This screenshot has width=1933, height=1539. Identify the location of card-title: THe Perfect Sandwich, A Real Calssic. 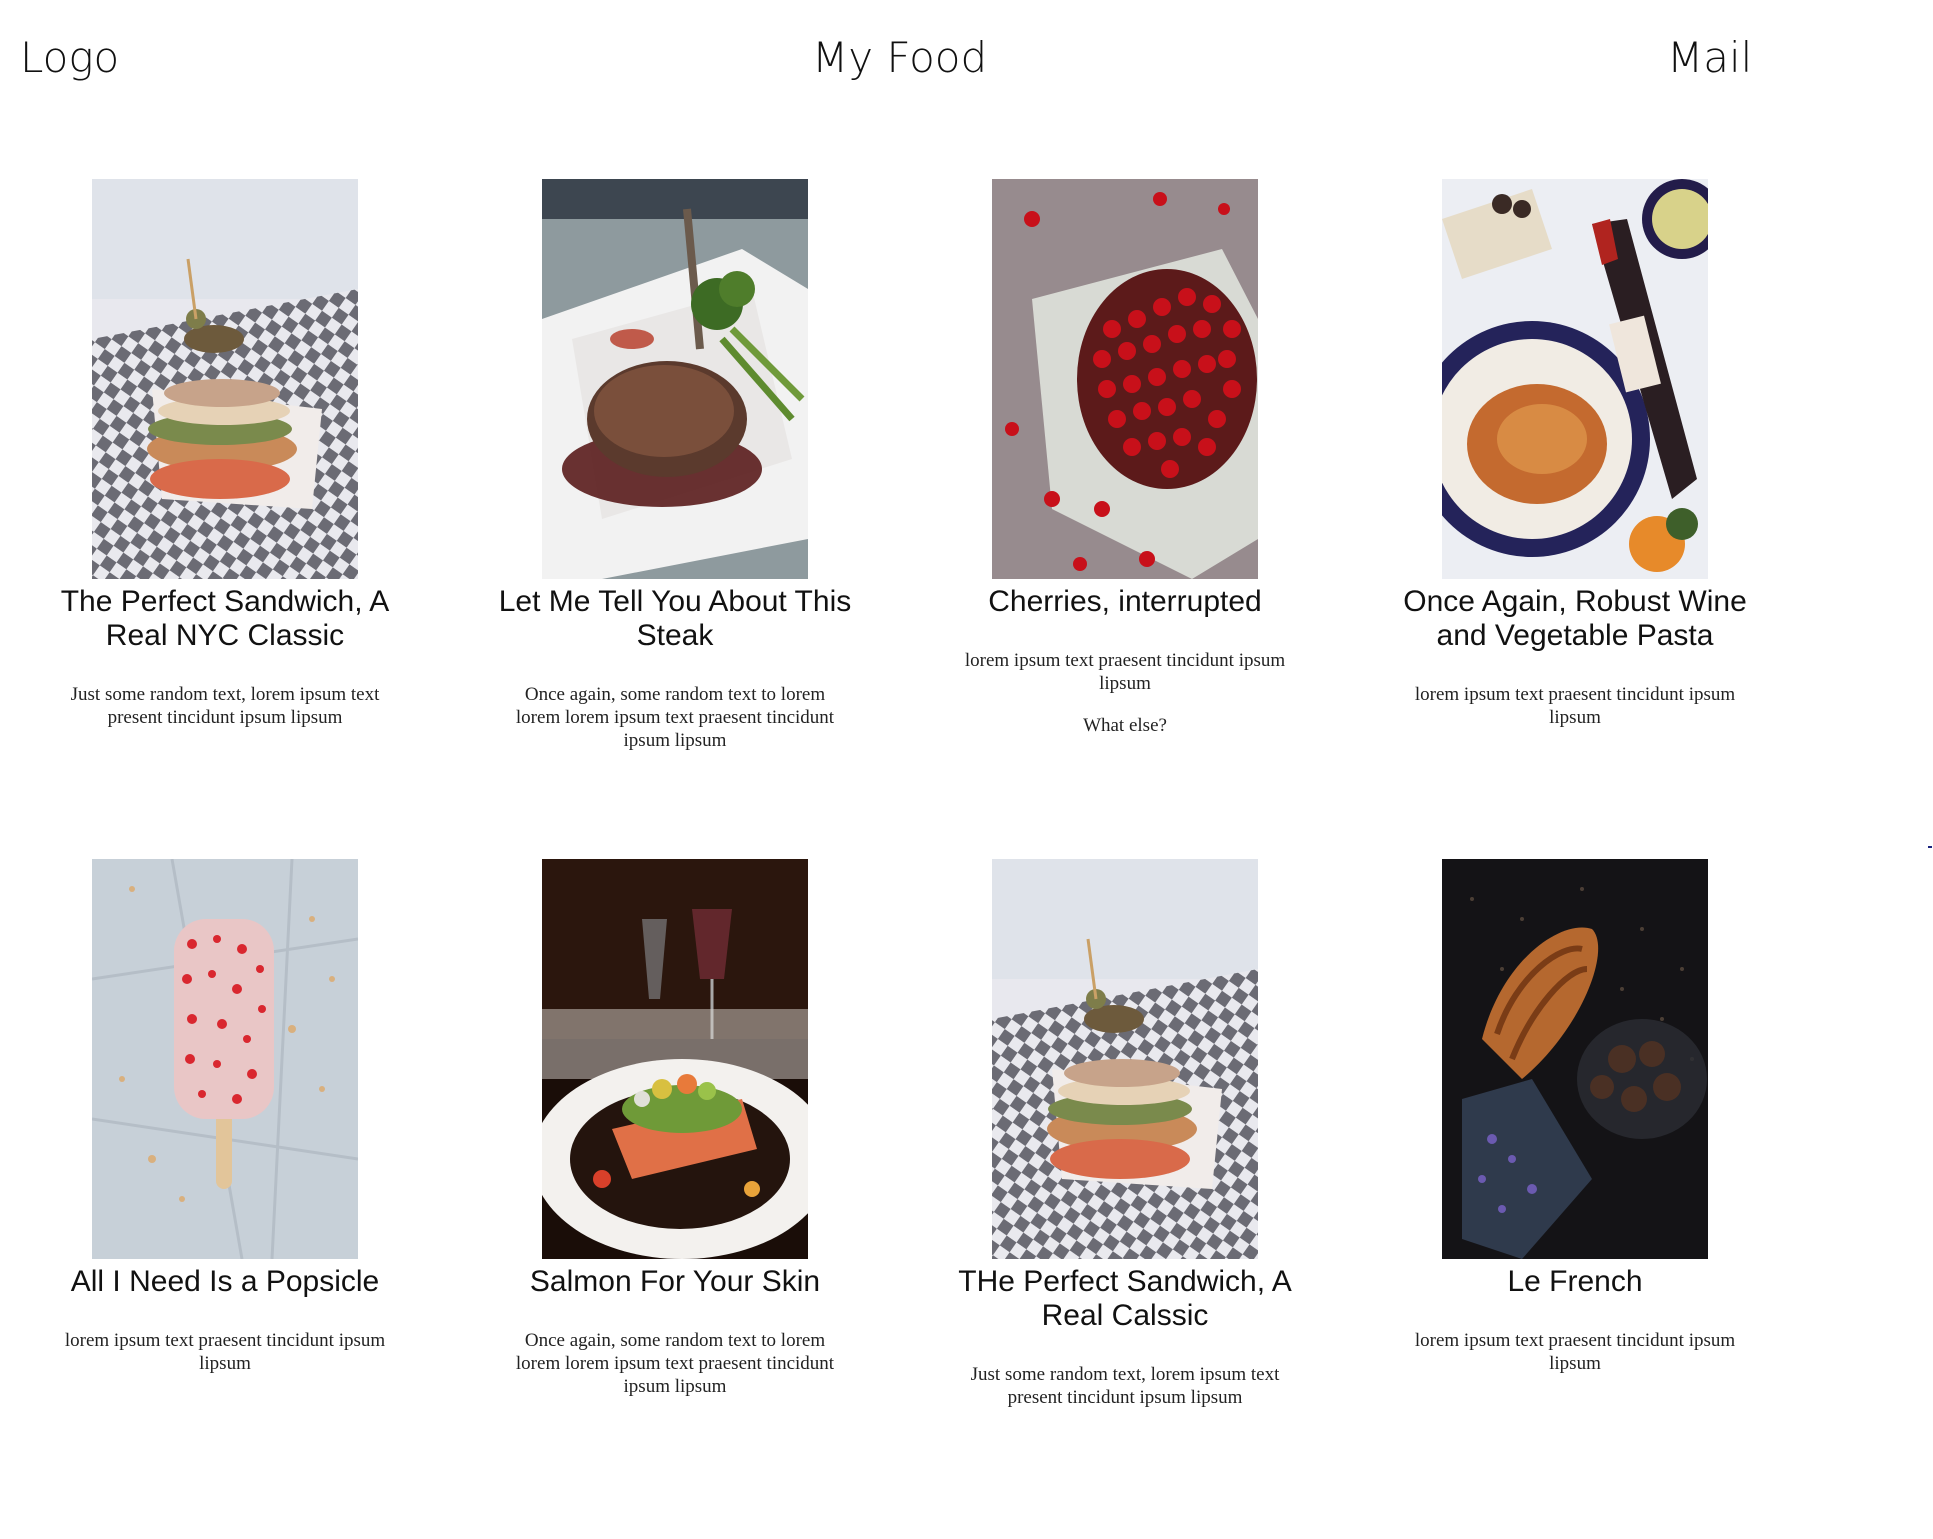
(1125, 1299).